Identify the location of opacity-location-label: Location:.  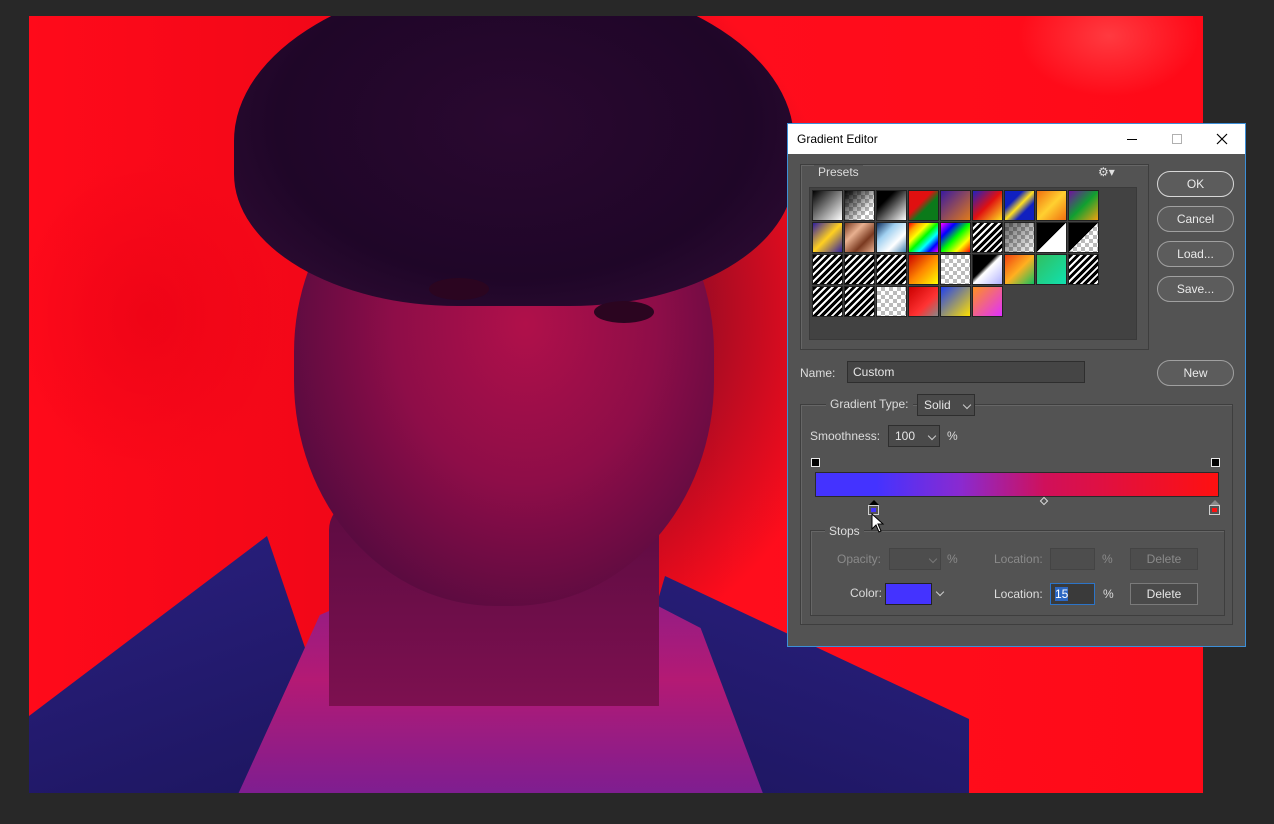
(1018, 559).